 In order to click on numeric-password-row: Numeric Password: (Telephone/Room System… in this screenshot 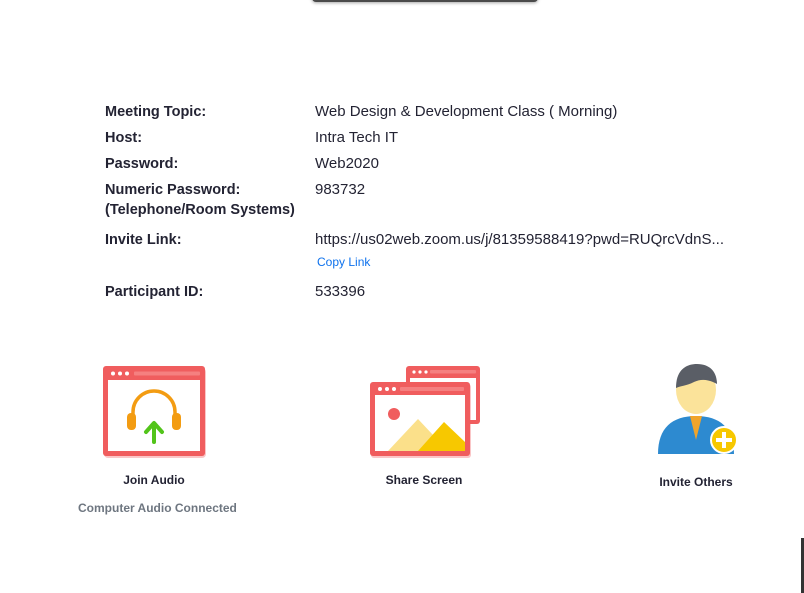, I will do `click(430, 201)`.